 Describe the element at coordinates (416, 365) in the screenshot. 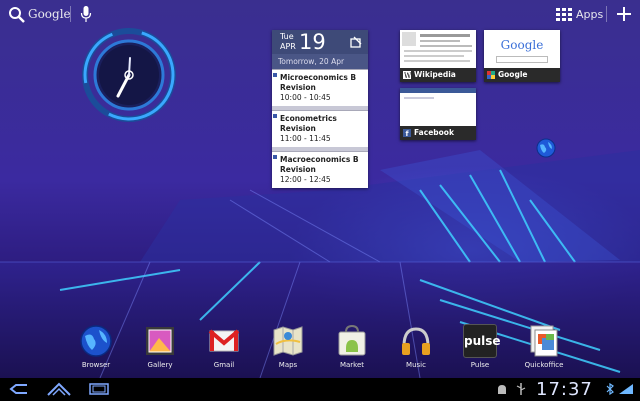

I see `dock-label: Music` at that location.